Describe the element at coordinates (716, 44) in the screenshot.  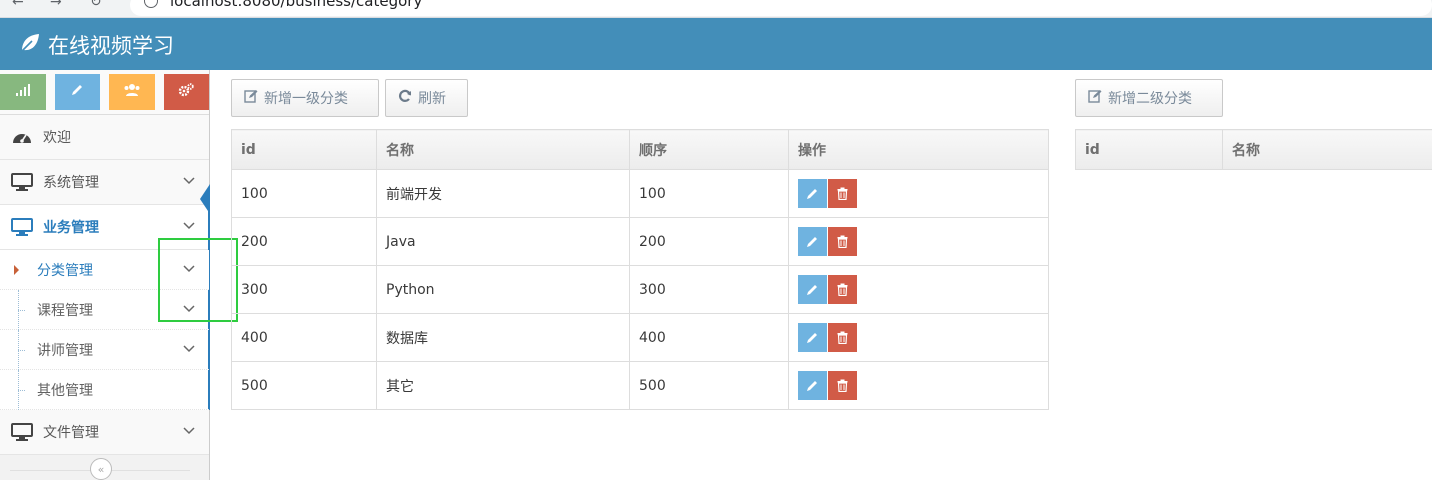
I see `top-navbar: 在线视频学习` at that location.